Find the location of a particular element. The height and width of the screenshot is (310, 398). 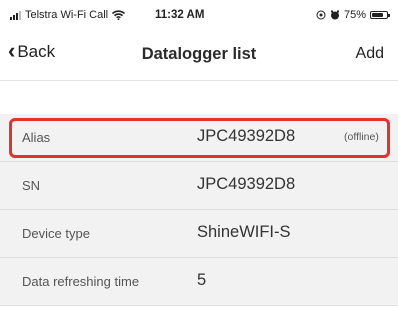

row-value: 5 is located at coordinates (202, 280).